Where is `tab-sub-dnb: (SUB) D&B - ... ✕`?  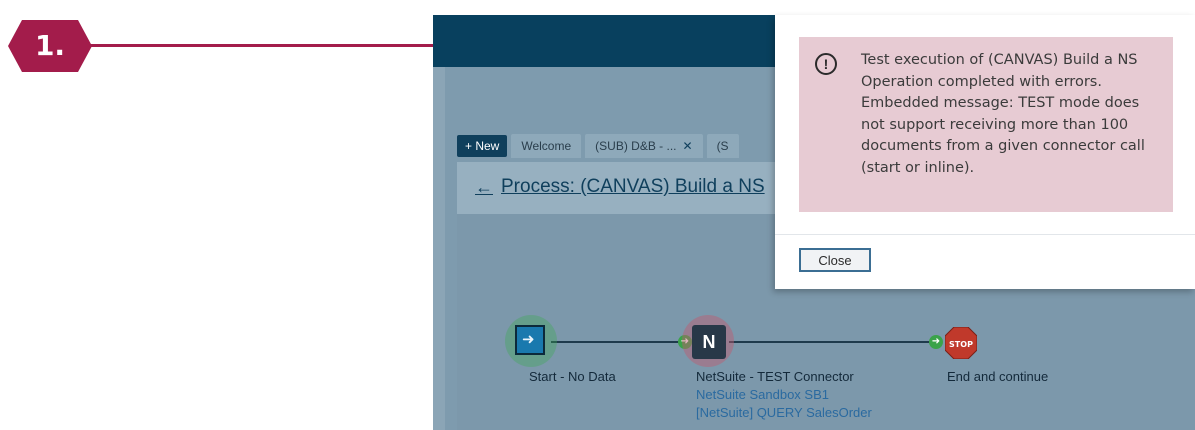 tab-sub-dnb: (SUB) D&B - ... ✕ is located at coordinates (644, 146).